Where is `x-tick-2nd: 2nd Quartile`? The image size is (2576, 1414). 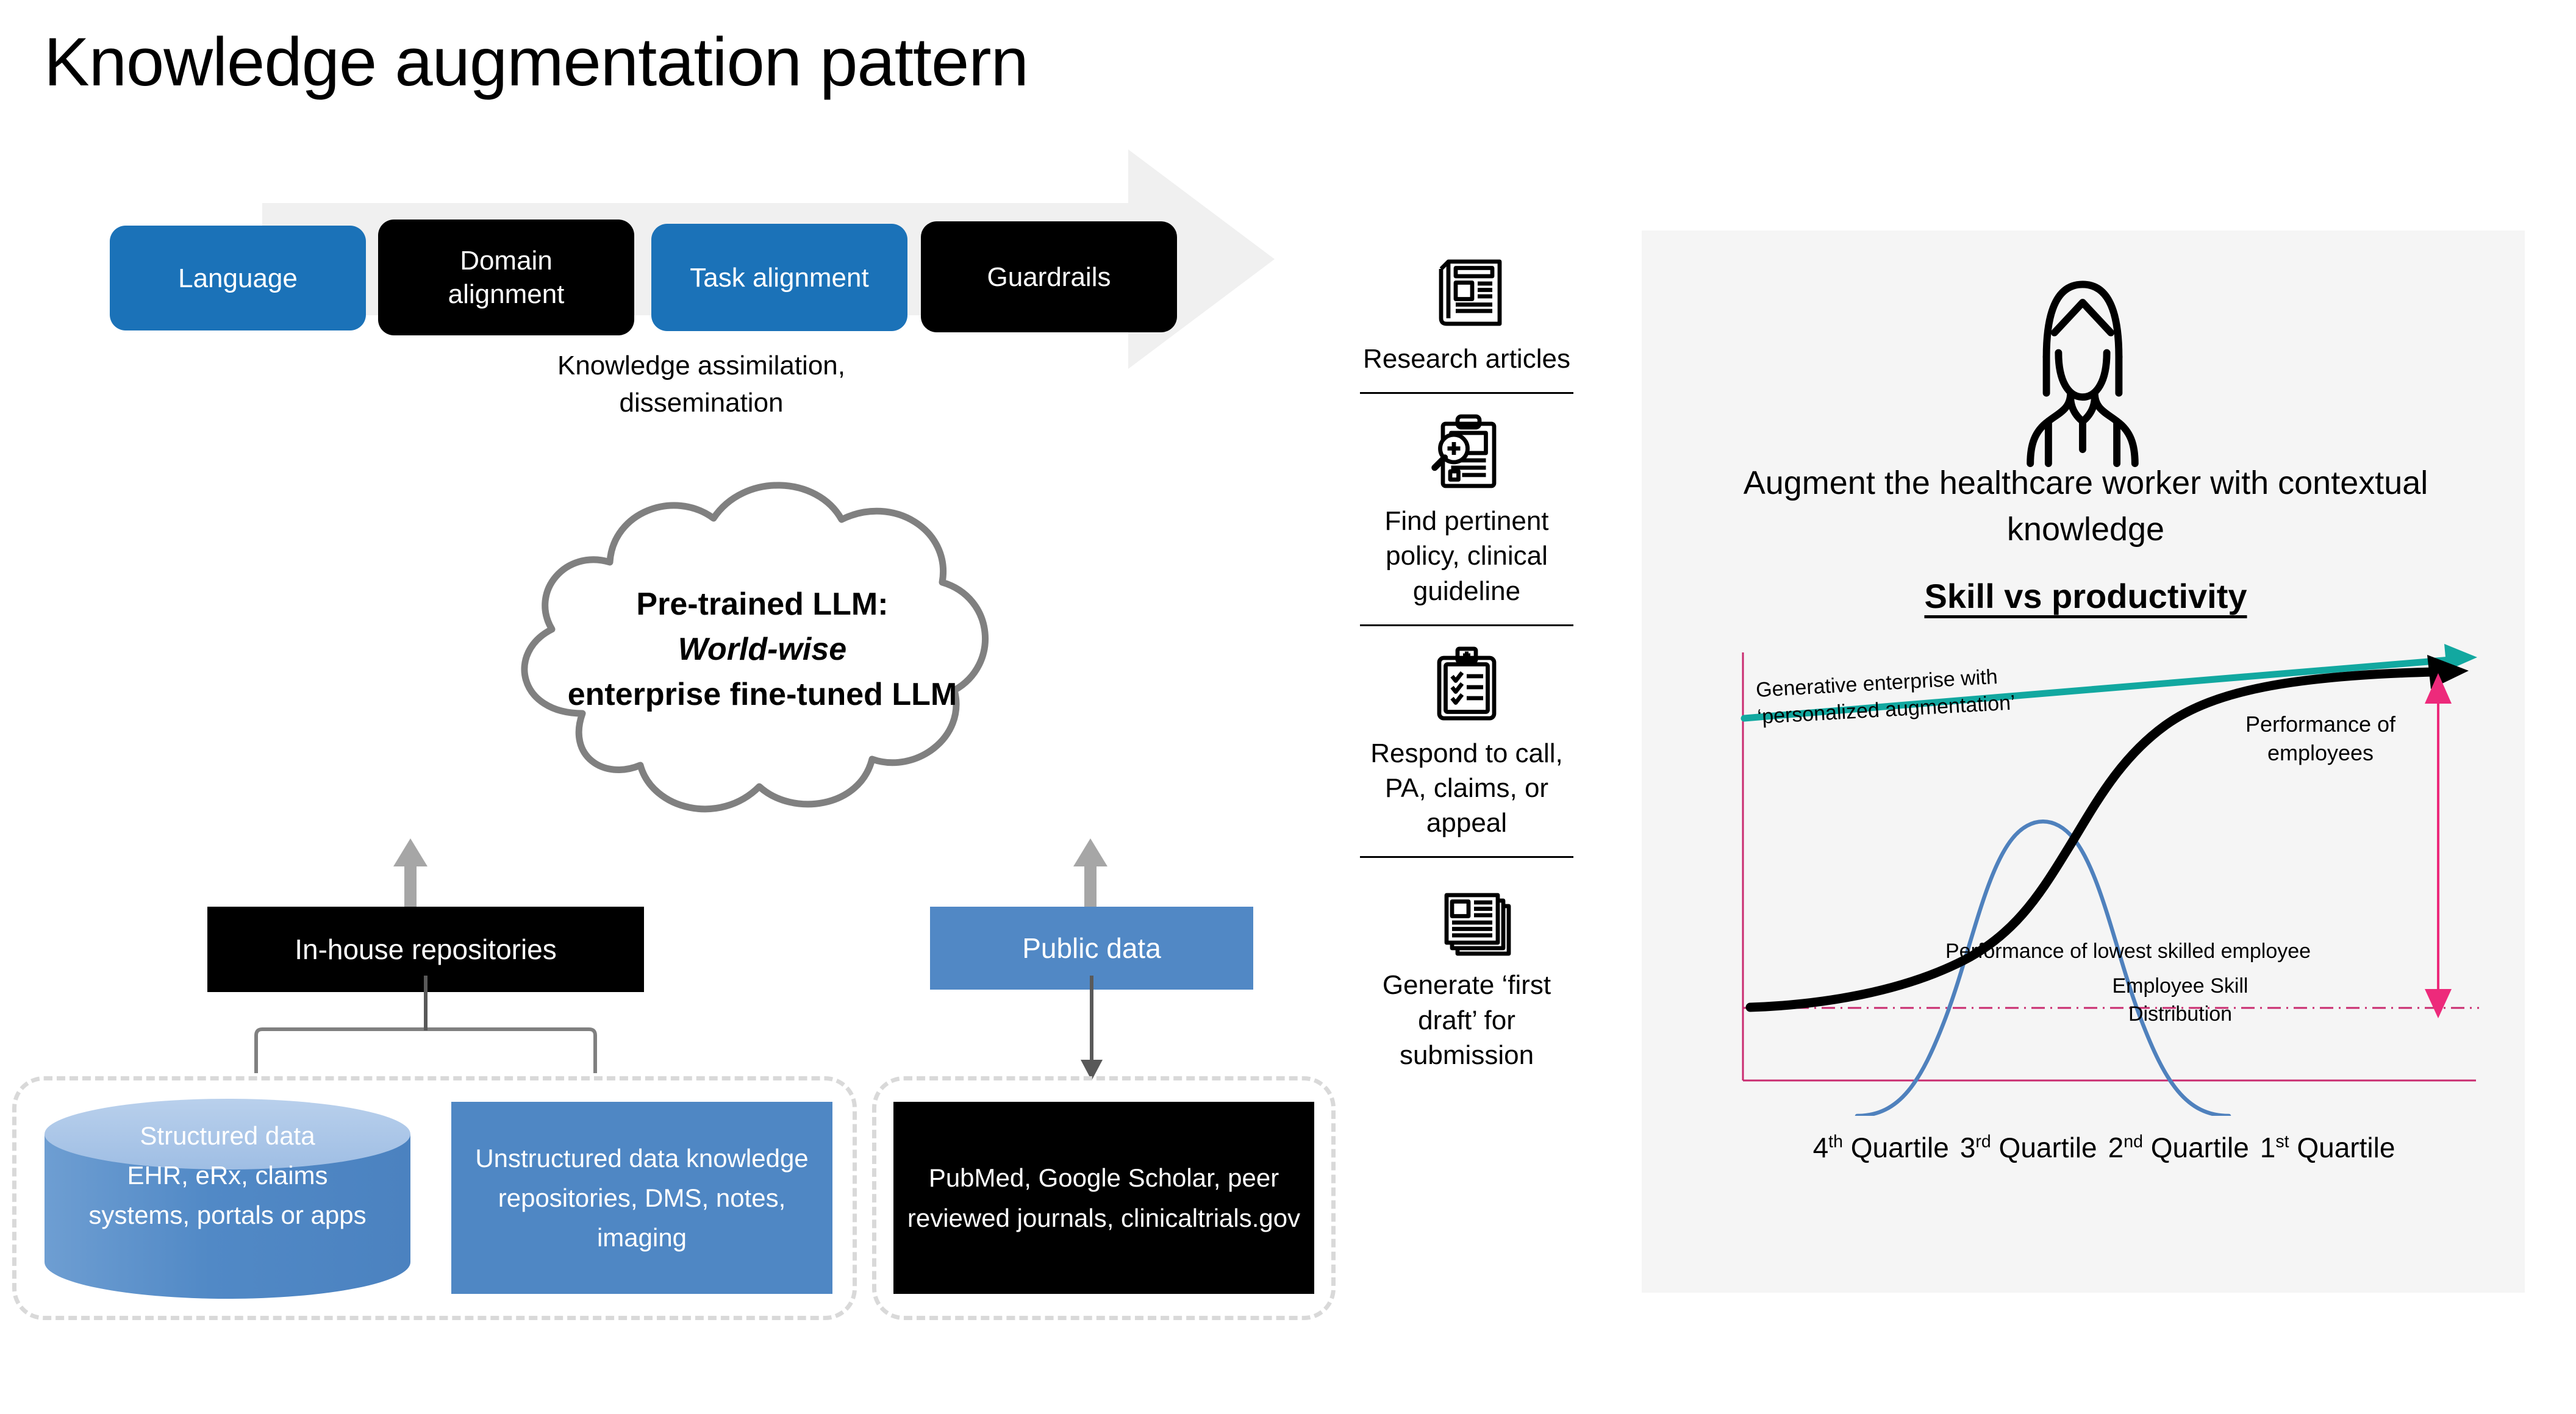 x-tick-2nd: 2nd Quartile is located at coordinates (2178, 1147).